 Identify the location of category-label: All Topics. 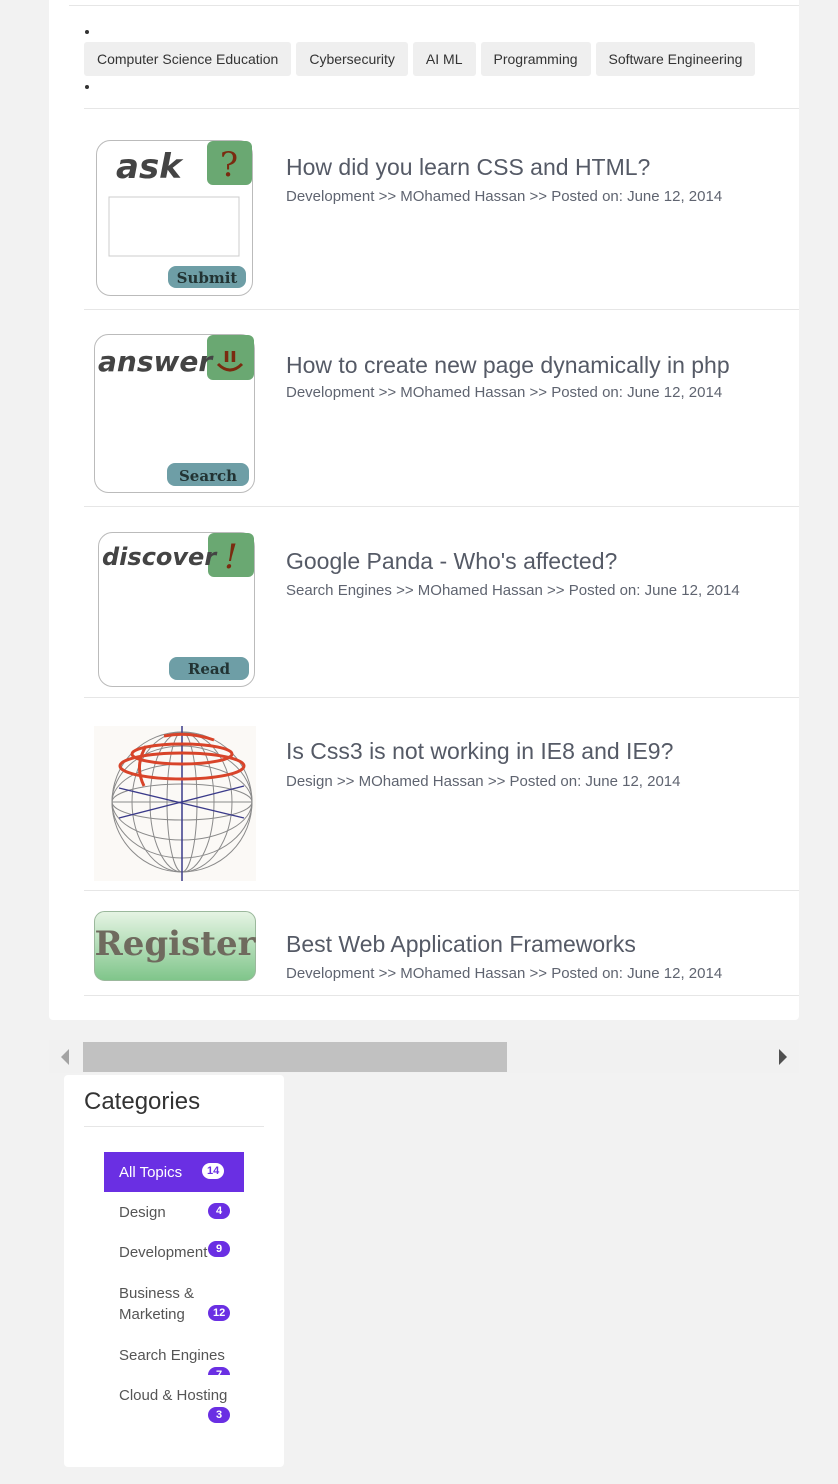
(151, 1172).